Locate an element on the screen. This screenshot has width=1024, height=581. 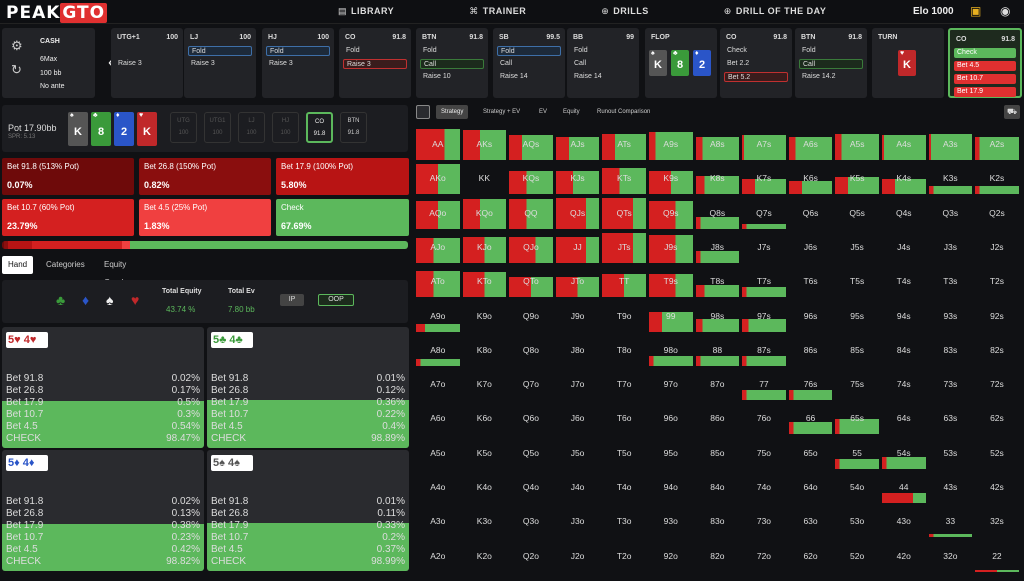
hand-cell: 92s is located at coordinates (997, 315).